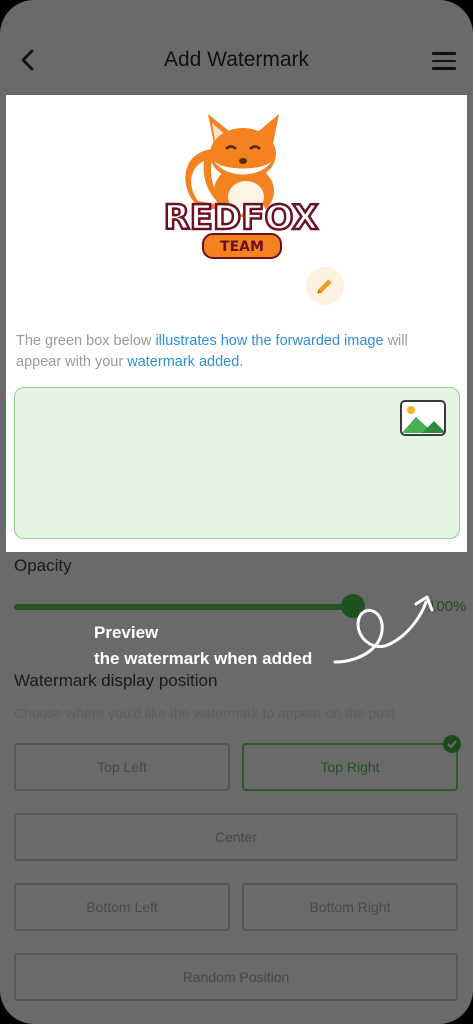  I want to click on edit-logo-button, so click(325, 286).